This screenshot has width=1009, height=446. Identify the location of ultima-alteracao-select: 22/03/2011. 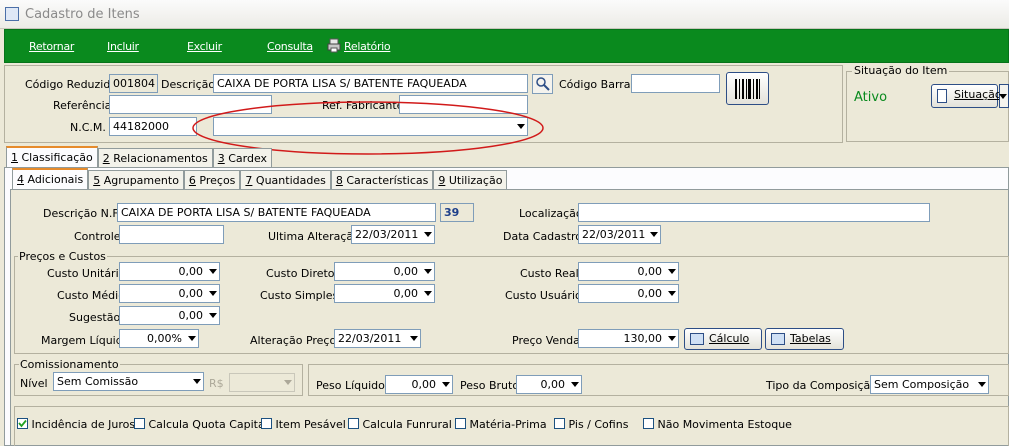
(393, 234).